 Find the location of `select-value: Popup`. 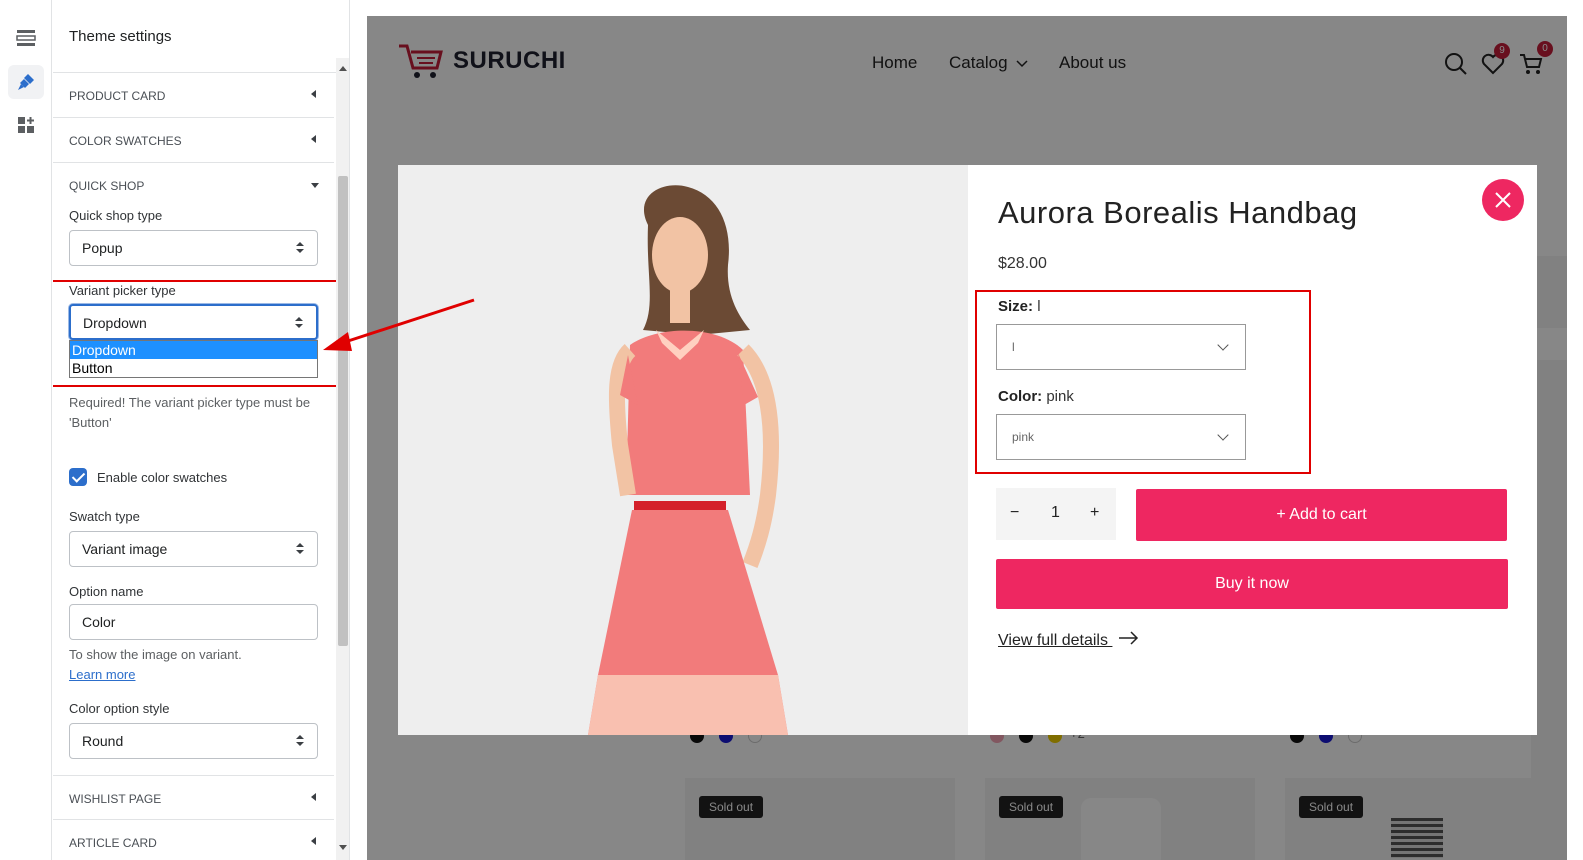

select-value: Popup is located at coordinates (102, 248).